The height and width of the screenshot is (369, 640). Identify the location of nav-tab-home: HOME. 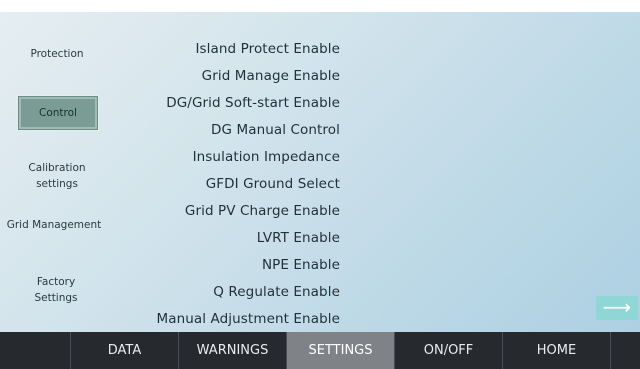
(557, 350).